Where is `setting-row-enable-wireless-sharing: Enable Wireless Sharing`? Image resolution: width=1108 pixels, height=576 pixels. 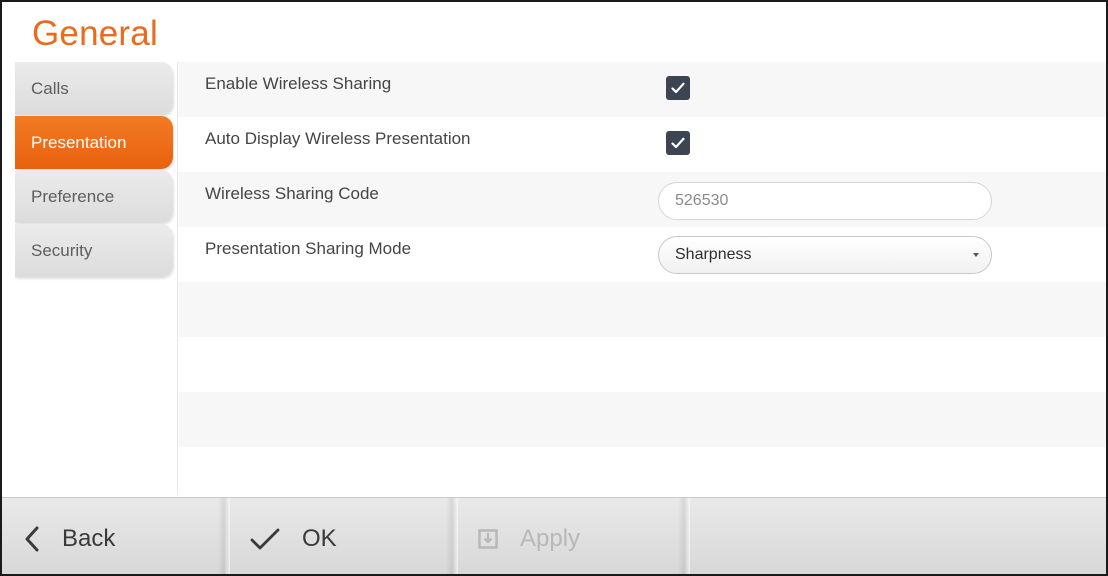 setting-row-enable-wireless-sharing: Enable Wireless Sharing is located at coordinates (642, 89).